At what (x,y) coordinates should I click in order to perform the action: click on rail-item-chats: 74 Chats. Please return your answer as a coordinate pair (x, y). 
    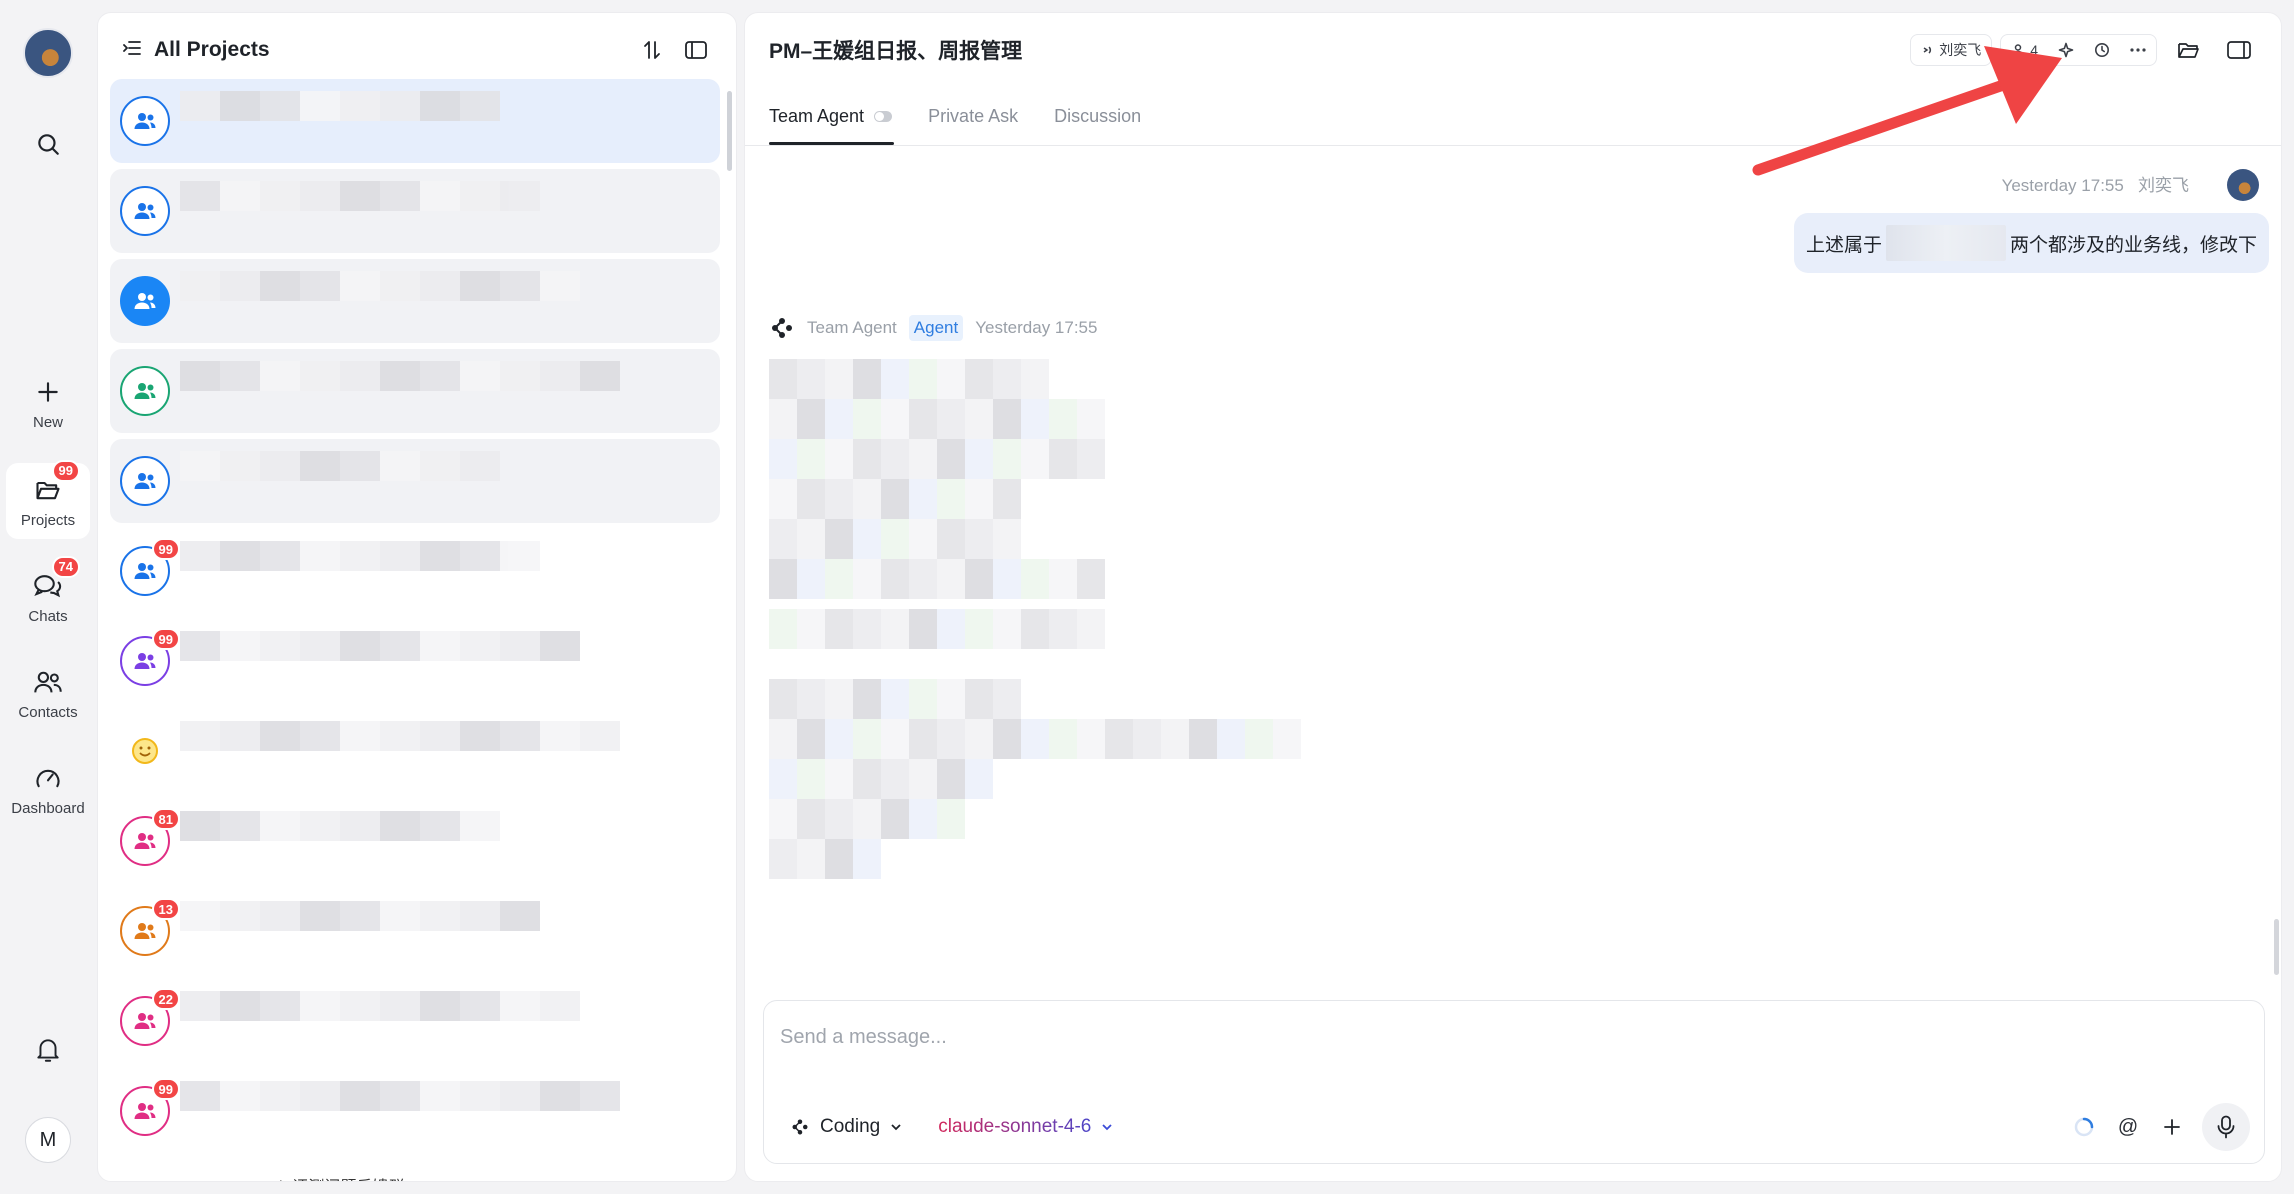
    Looking at the image, I should click on (48, 595).